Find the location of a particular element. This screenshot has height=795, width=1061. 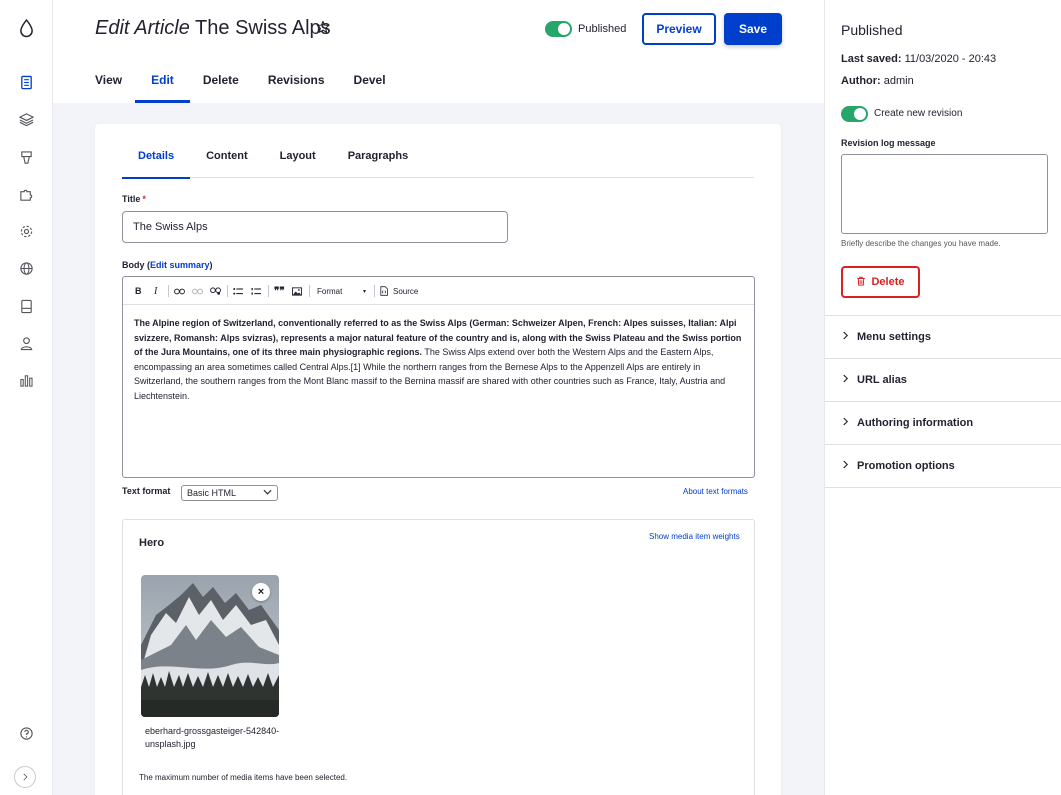

unlink-icon is located at coordinates (197, 291).